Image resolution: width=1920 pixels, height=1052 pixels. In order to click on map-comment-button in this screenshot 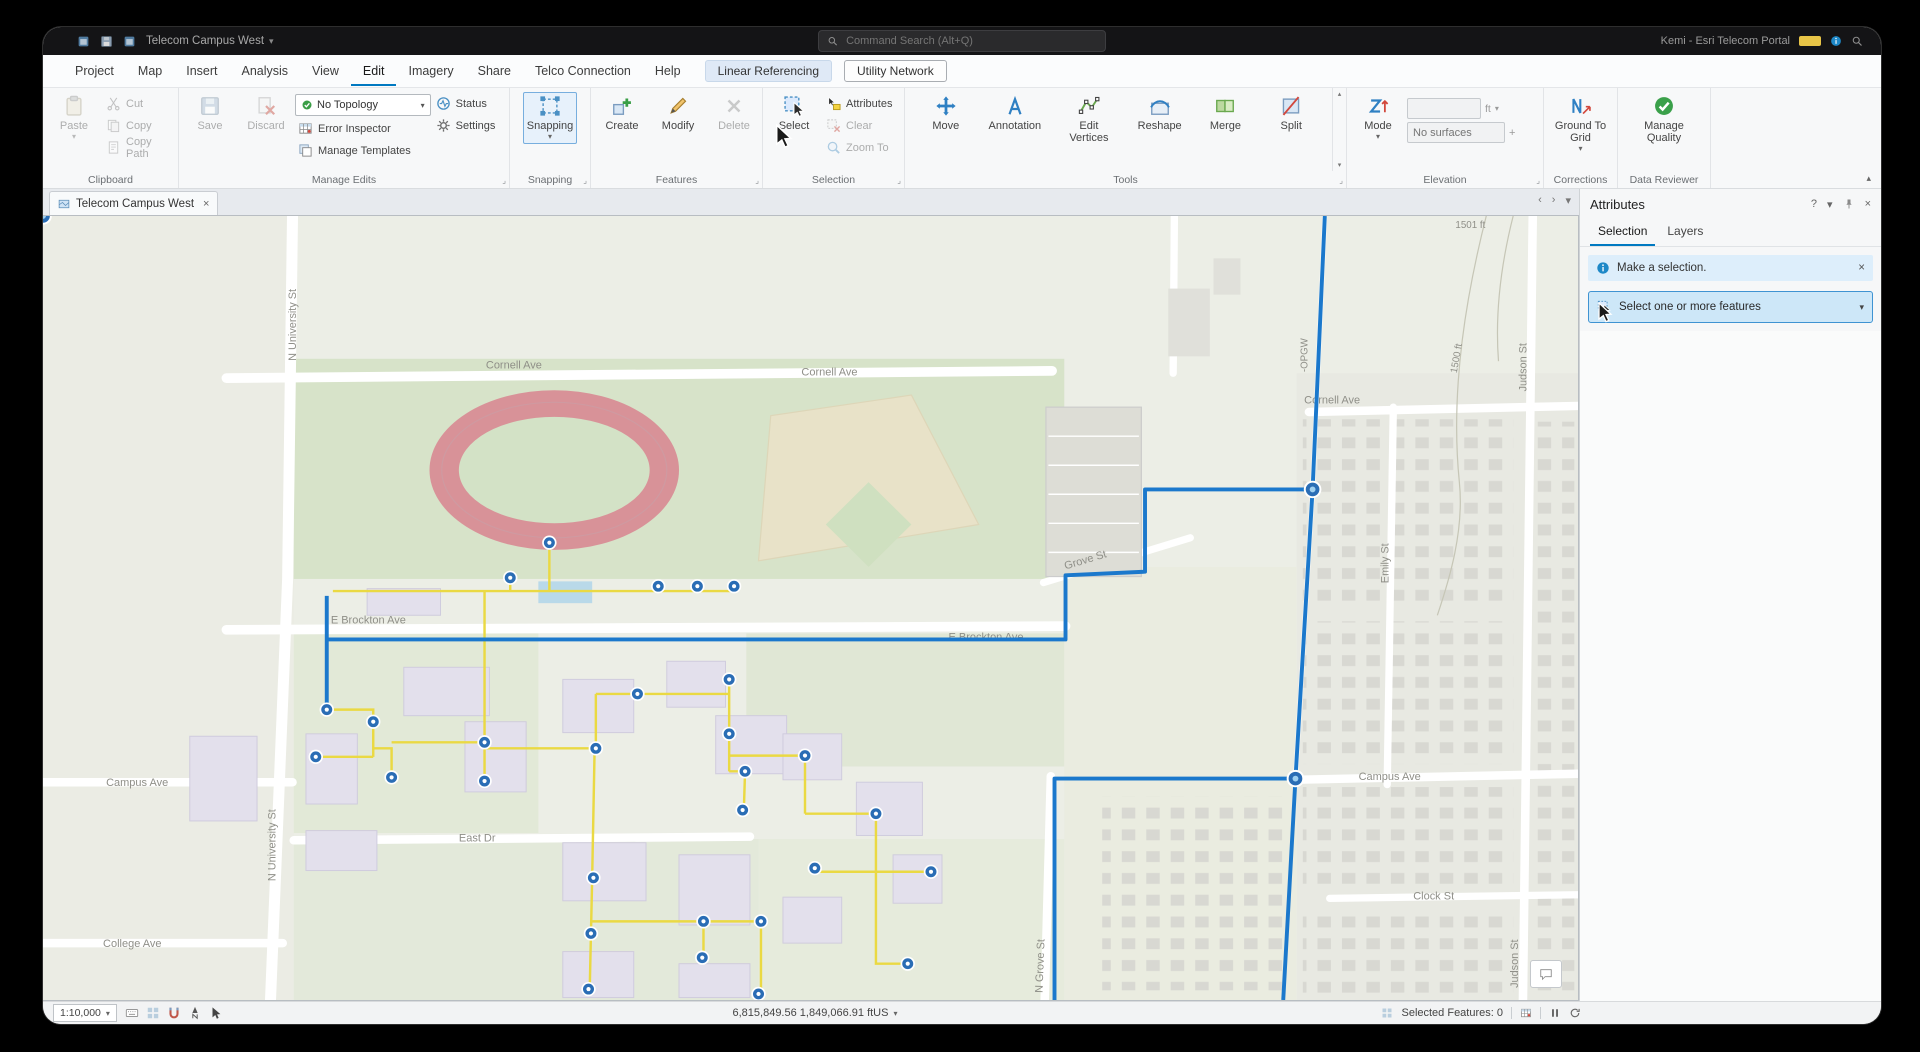, I will do `click(1546, 974)`.